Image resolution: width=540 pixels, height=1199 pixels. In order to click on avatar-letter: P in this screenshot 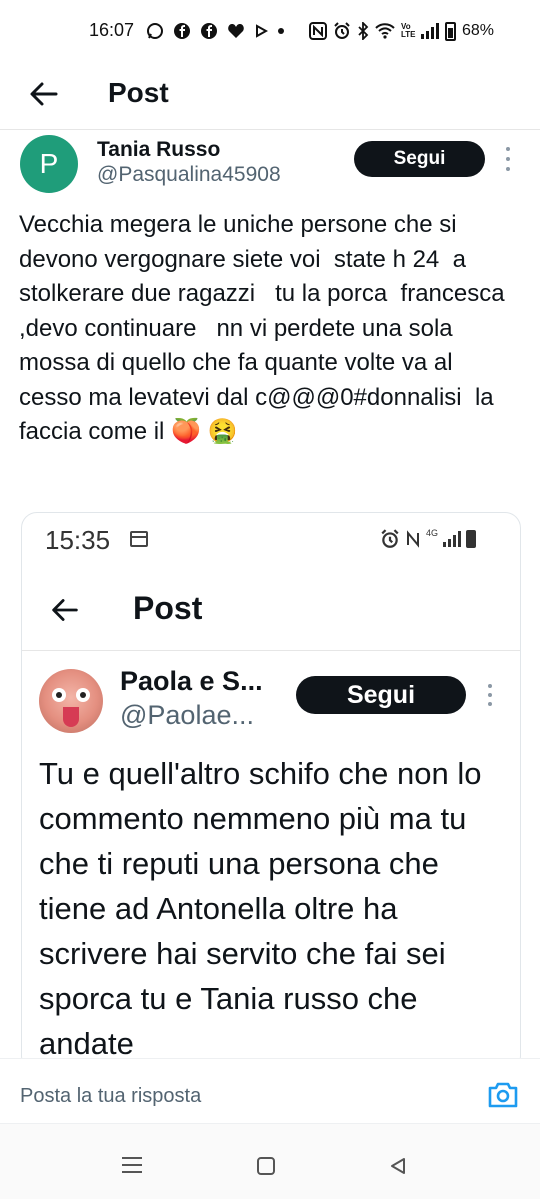, I will do `click(49, 163)`.